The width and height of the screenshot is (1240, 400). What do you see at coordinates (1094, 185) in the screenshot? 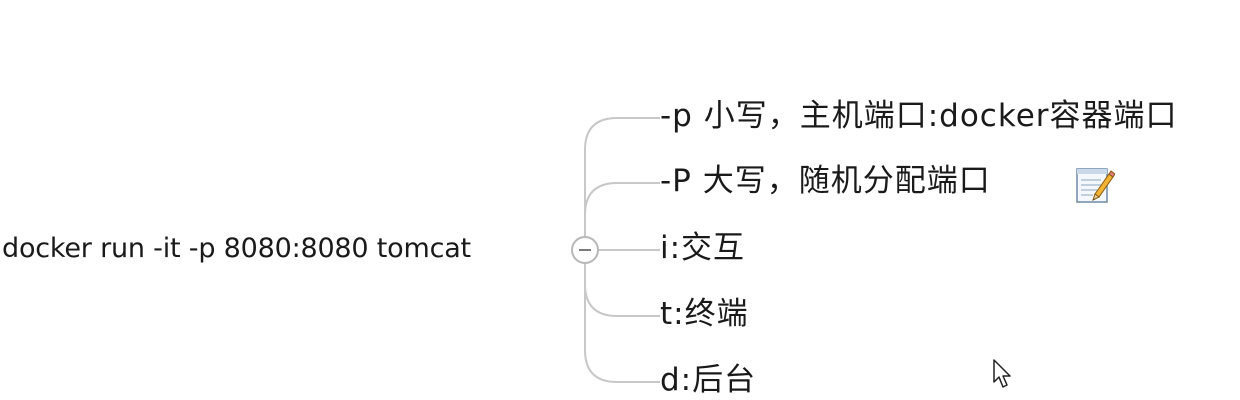
I see `note-icon` at bounding box center [1094, 185].